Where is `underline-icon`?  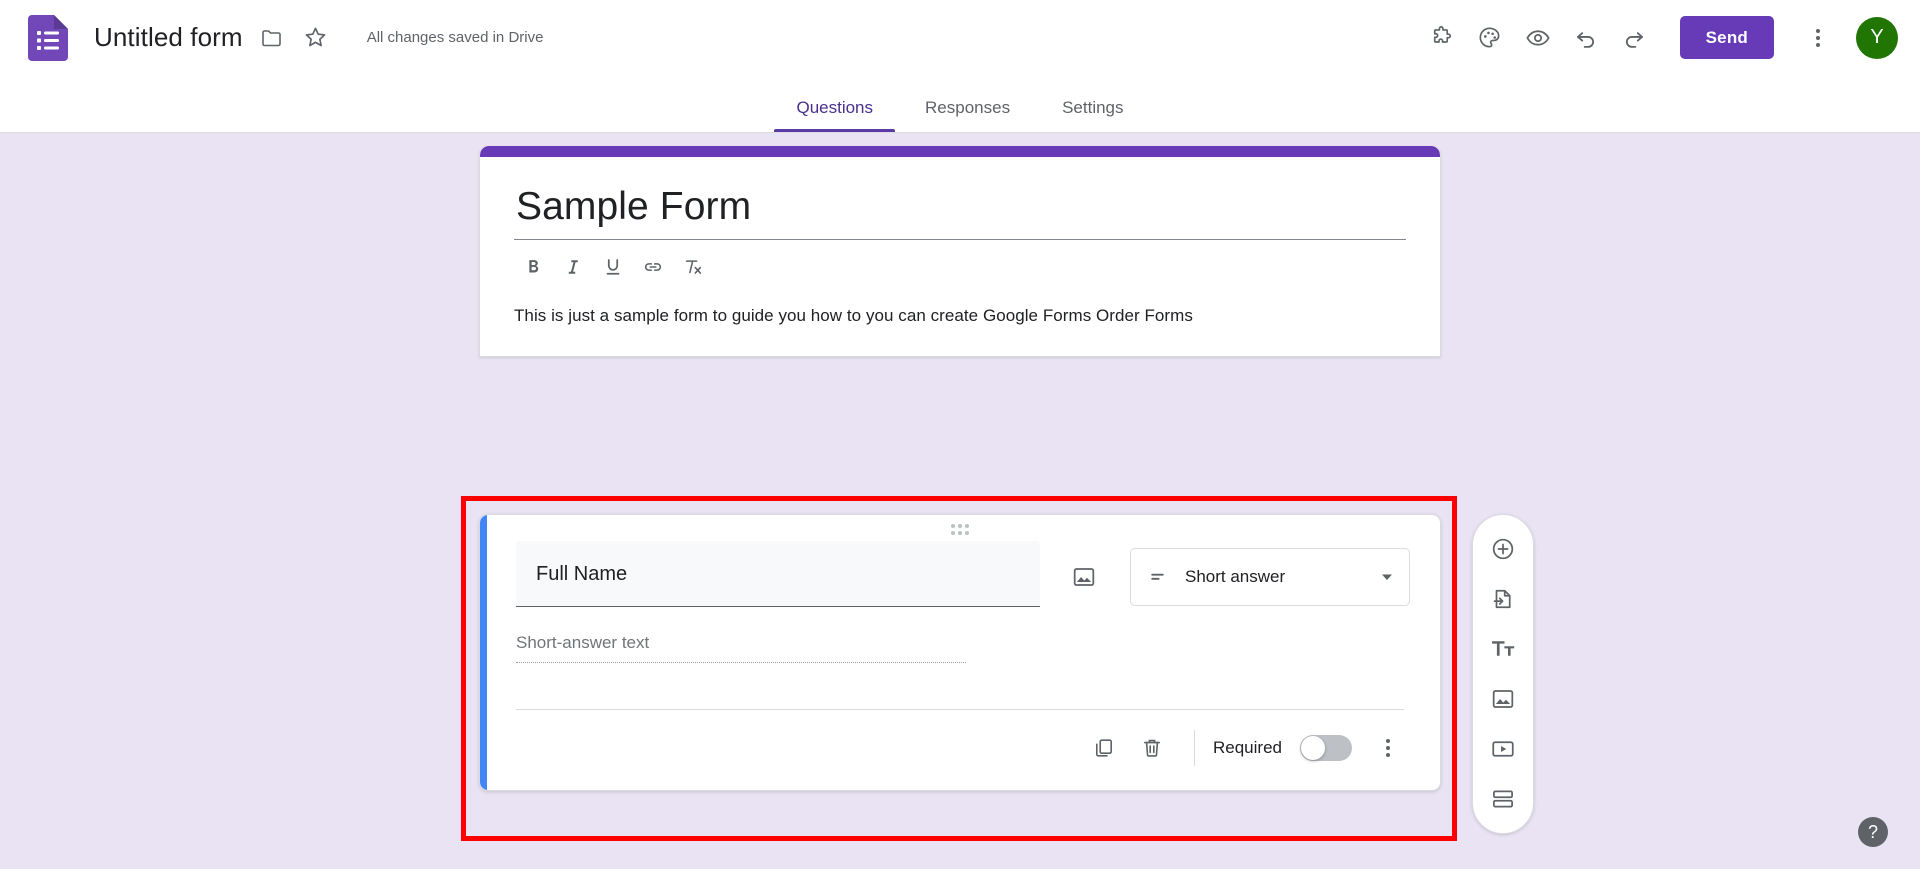
underline-icon is located at coordinates (613, 267).